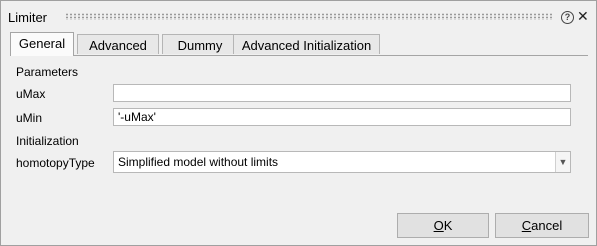 This screenshot has height=246, width=597. What do you see at coordinates (526, 225) in the screenshot?
I see `cancel-mnemonic: C` at bounding box center [526, 225].